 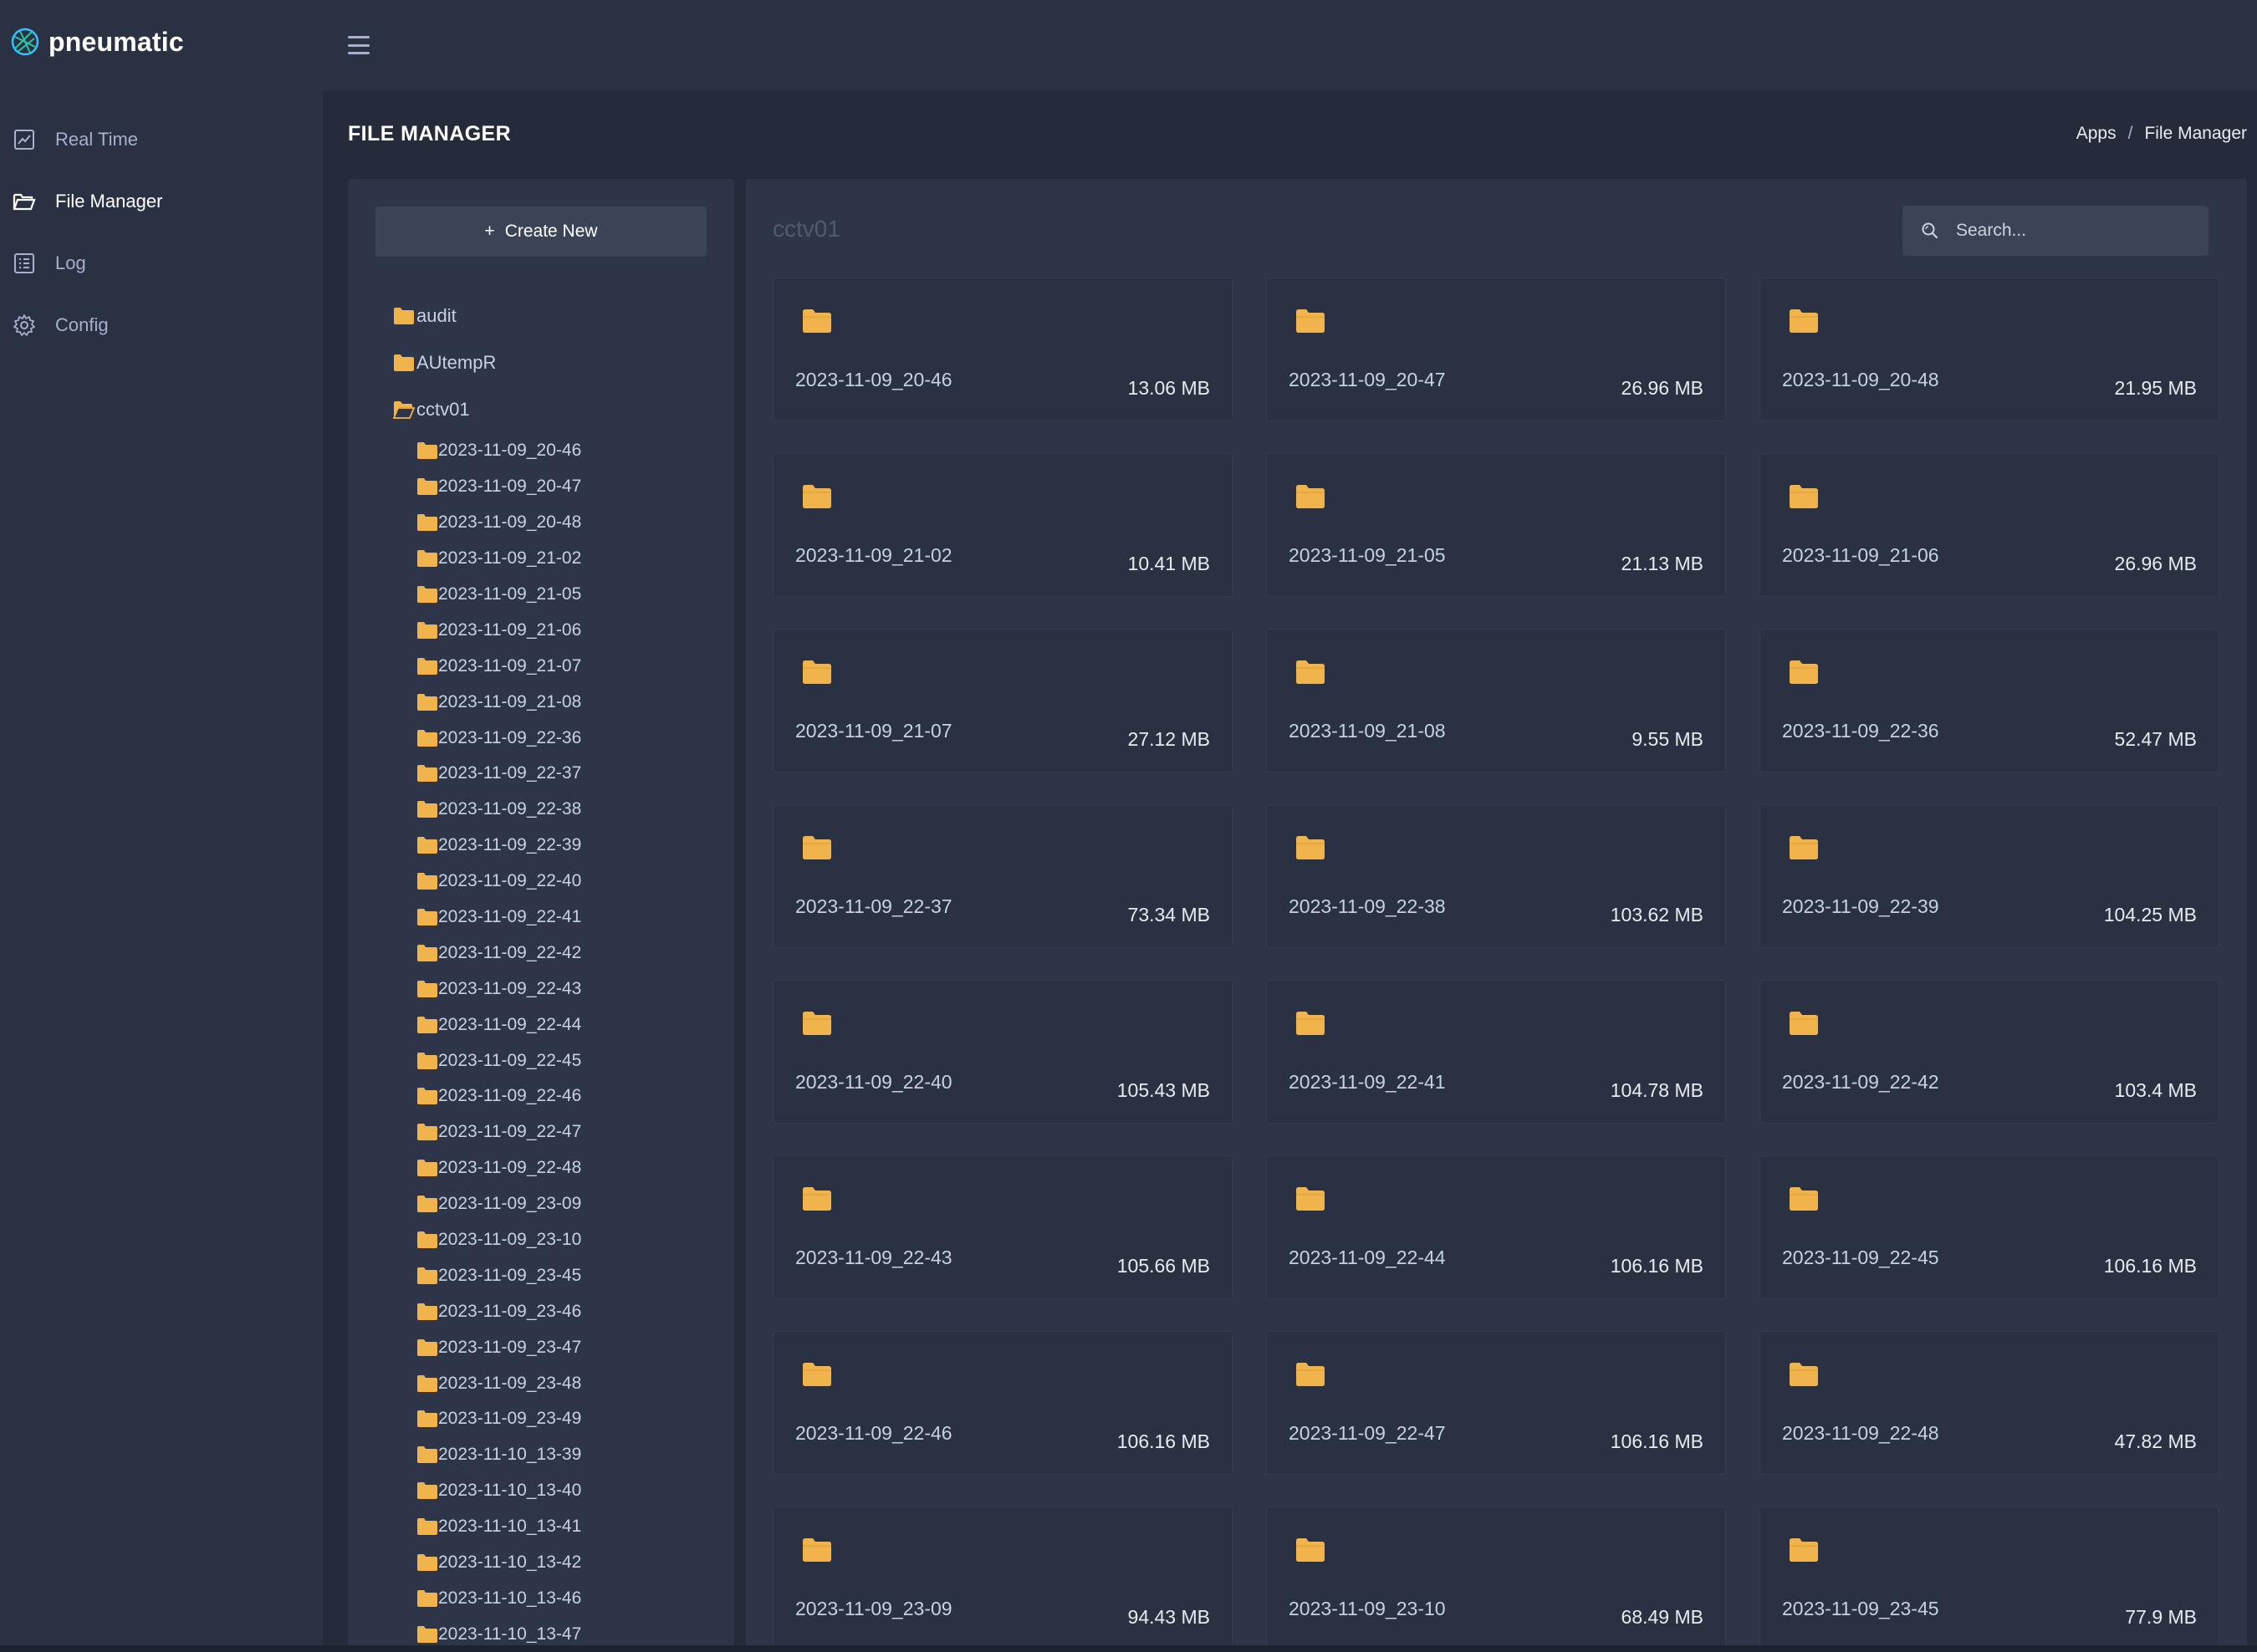 What do you see at coordinates (571, 1096) in the screenshot?
I see `tree-subfolder: 2023-11-09_22-46` at bounding box center [571, 1096].